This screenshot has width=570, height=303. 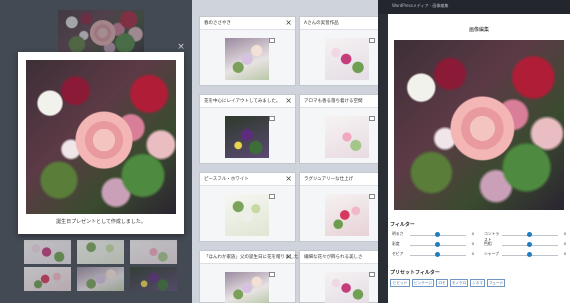 I want to click on gallery-thumbnails, so click(x=104, y=271).